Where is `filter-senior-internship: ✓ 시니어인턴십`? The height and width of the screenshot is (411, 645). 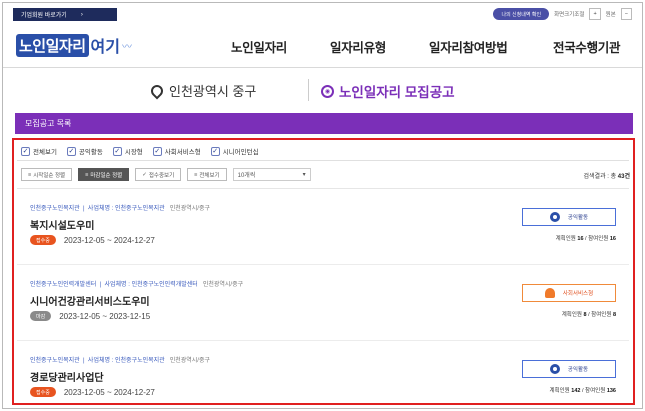
filter-senior-internship: ✓ 시니어인턴십 is located at coordinates (234, 151).